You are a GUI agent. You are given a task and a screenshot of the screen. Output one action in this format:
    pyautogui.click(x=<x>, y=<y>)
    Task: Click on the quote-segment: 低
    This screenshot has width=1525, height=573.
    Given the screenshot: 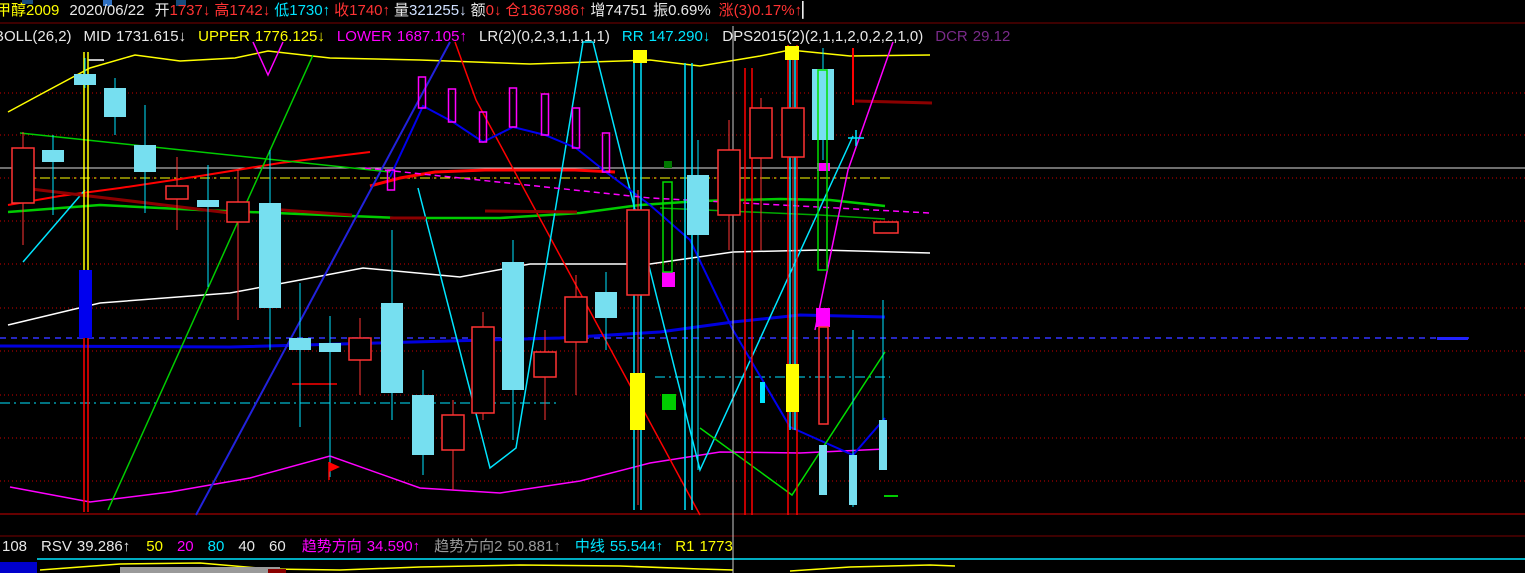 What is the action you would take?
    pyautogui.click(x=282, y=10)
    